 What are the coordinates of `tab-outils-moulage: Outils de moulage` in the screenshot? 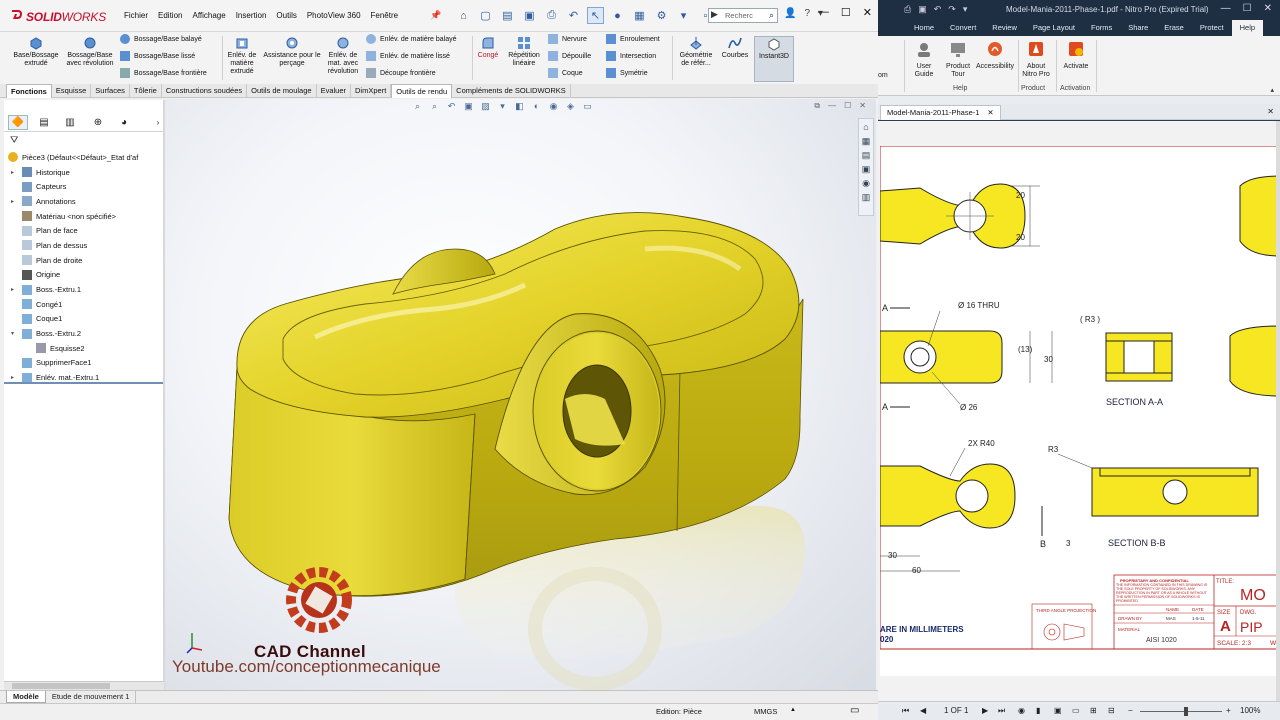 It's located at (282, 91).